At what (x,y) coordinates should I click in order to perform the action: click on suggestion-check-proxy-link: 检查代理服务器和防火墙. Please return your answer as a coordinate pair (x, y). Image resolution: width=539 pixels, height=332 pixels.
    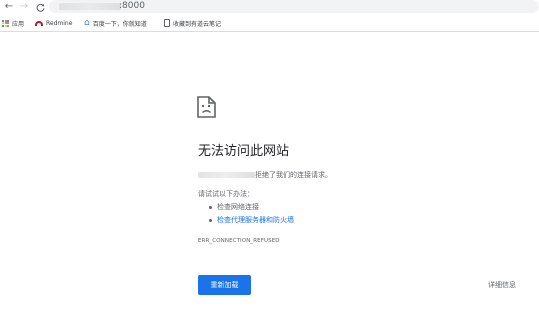
    Looking at the image, I should click on (251, 220).